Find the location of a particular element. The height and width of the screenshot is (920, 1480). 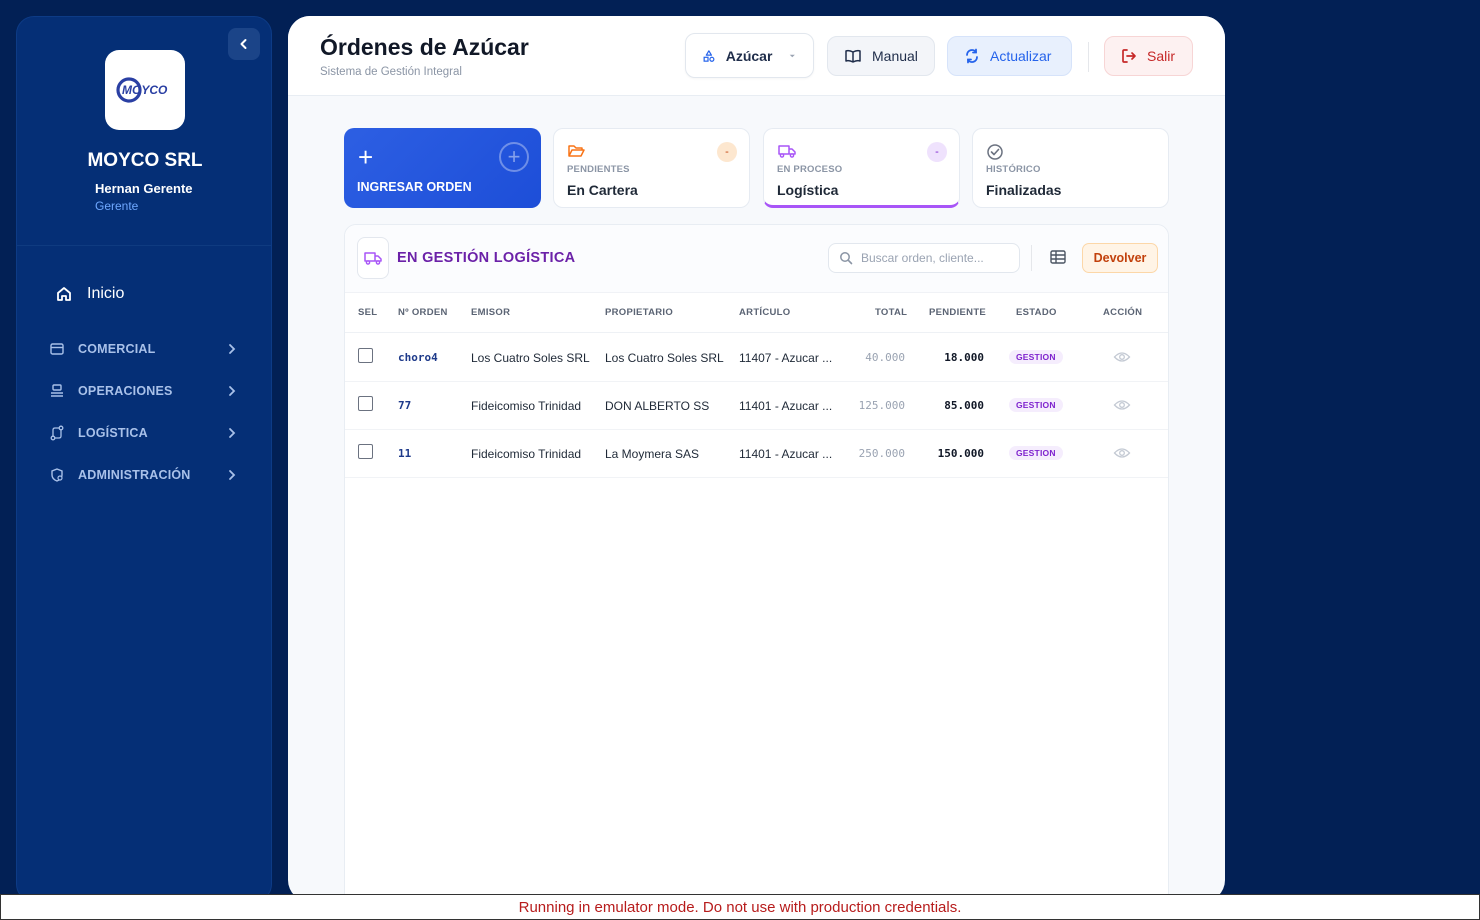

sidebar-item-inicio: Inicio is located at coordinates (89, 294).